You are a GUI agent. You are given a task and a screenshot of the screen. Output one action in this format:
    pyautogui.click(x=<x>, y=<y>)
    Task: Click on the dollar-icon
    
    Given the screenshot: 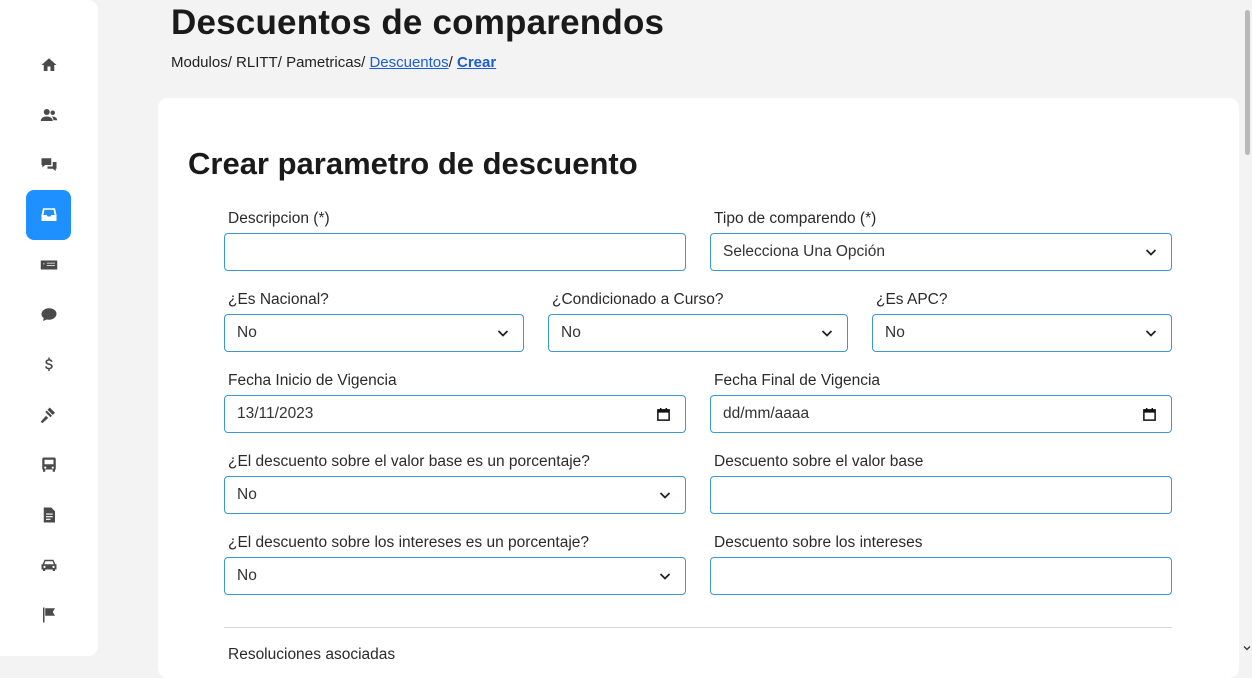 What is the action you would take?
    pyautogui.click(x=48, y=364)
    